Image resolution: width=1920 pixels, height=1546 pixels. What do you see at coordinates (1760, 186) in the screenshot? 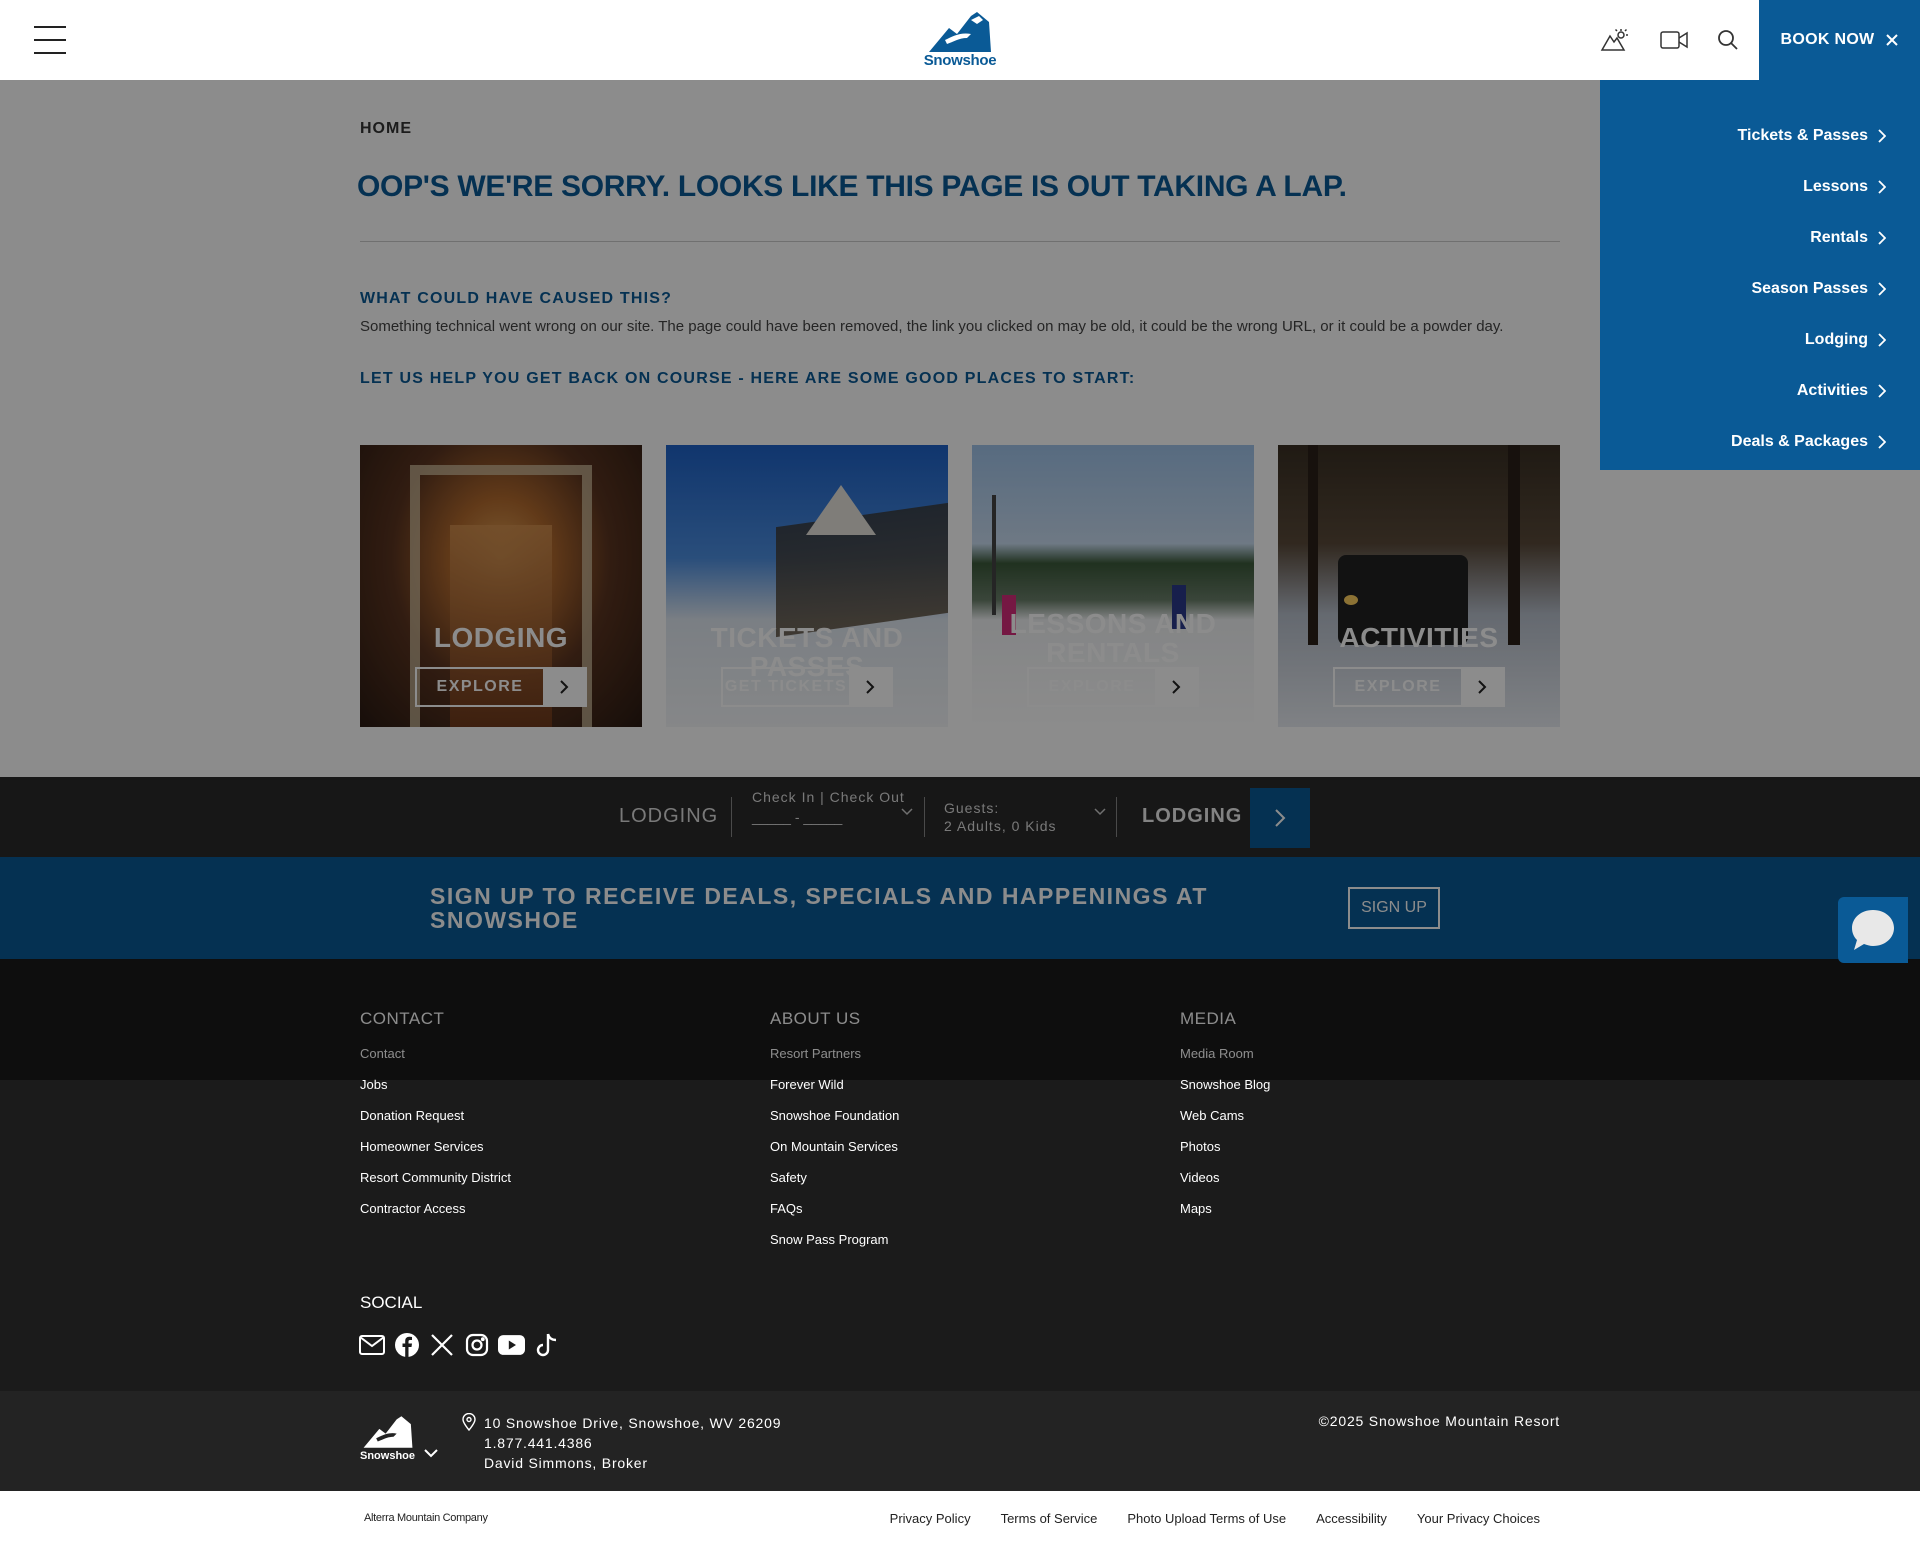
I see `menu-item-lessons: Lessons` at bounding box center [1760, 186].